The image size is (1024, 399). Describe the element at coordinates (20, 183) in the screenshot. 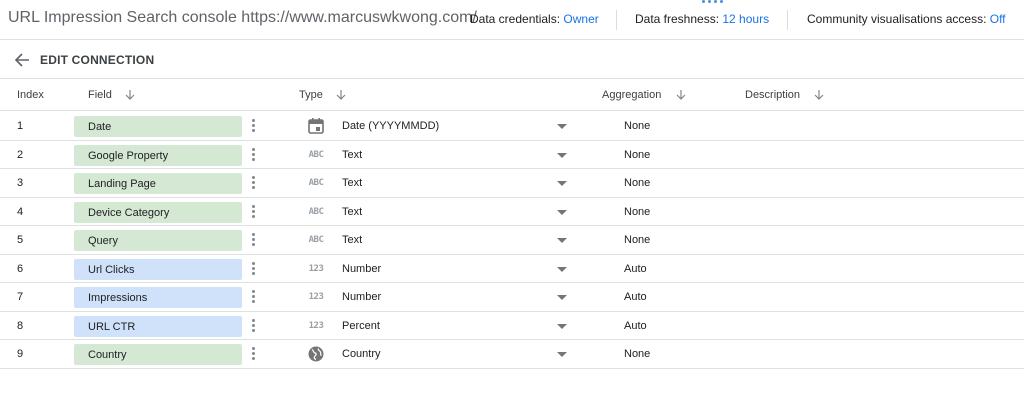

I see `row-index: 3` at that location.